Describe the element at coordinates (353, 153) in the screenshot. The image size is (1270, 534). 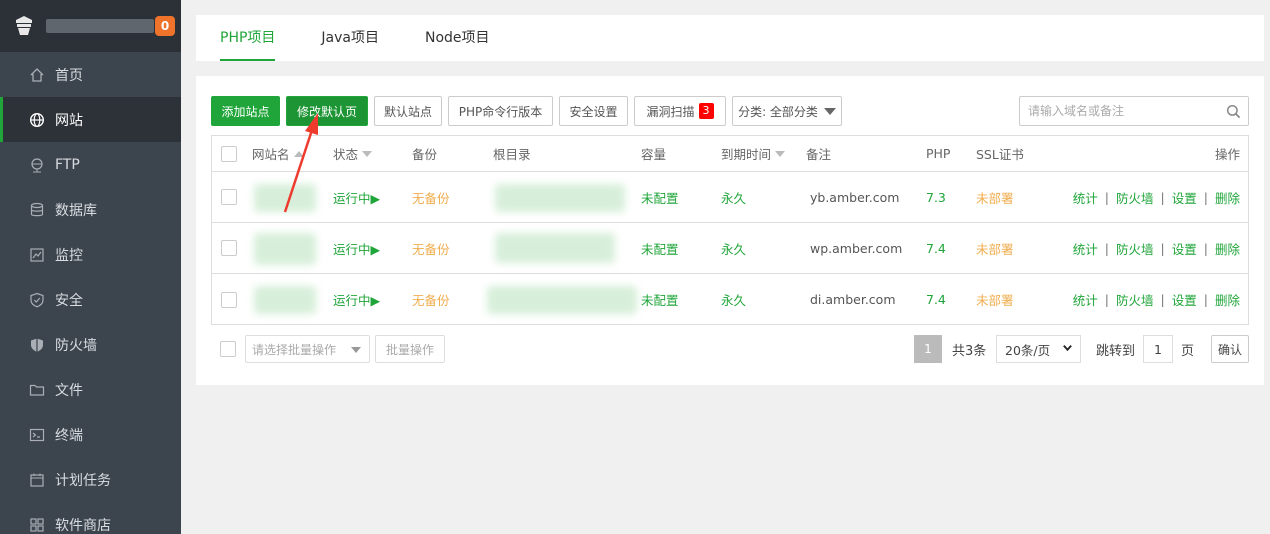
I see `header-status: 状态` at that location.